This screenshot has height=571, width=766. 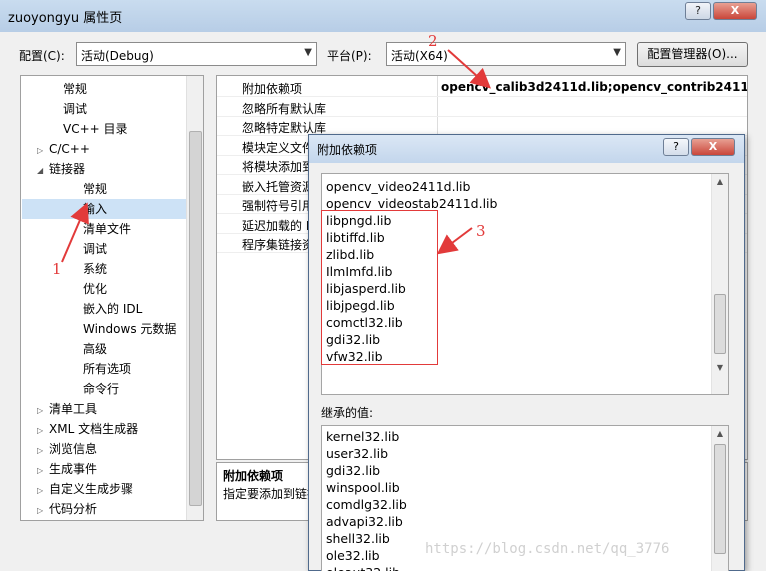 What do you see at coordinates (698, 11) in the screenshot?
I see `help-button: ?` at bounding box center [698, 11].